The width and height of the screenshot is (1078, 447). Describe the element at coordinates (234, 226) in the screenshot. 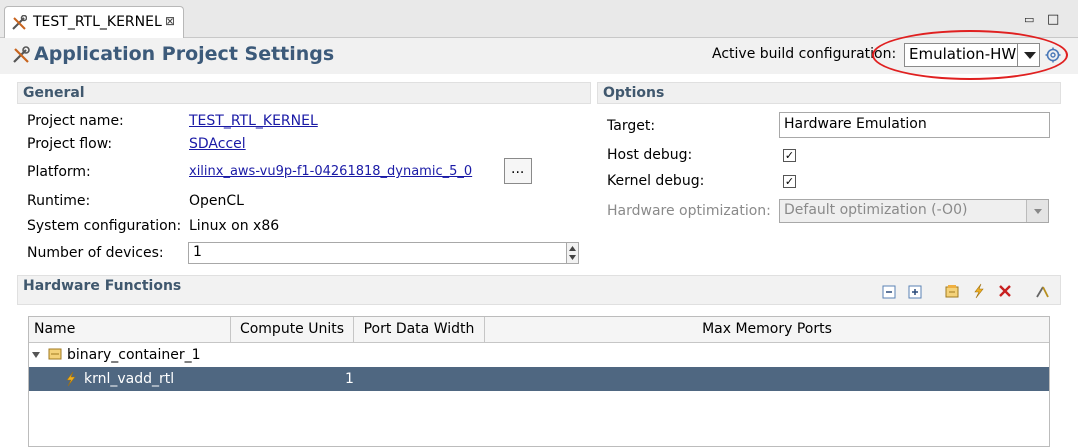

I see `system-config-value: Linux on x86` at that location.